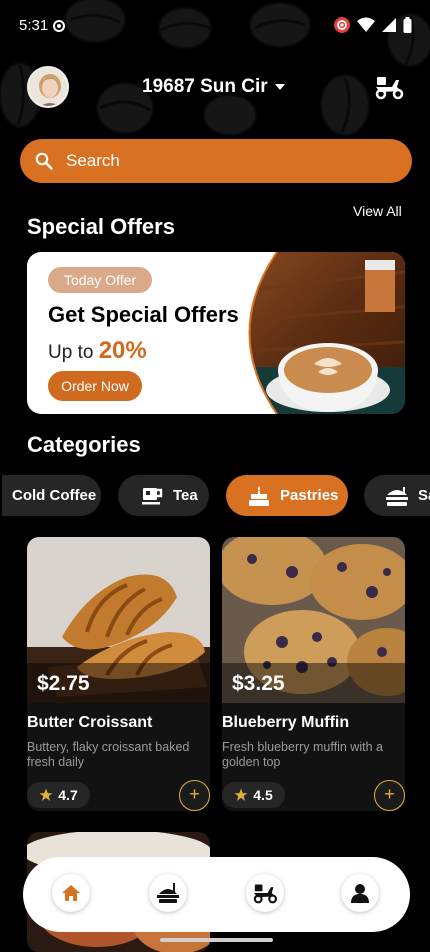 This screenshot has height=952, width=430. Describe the element at coordinates (185, 495) in the screenshot. I see `category-label: Tea` at that location.